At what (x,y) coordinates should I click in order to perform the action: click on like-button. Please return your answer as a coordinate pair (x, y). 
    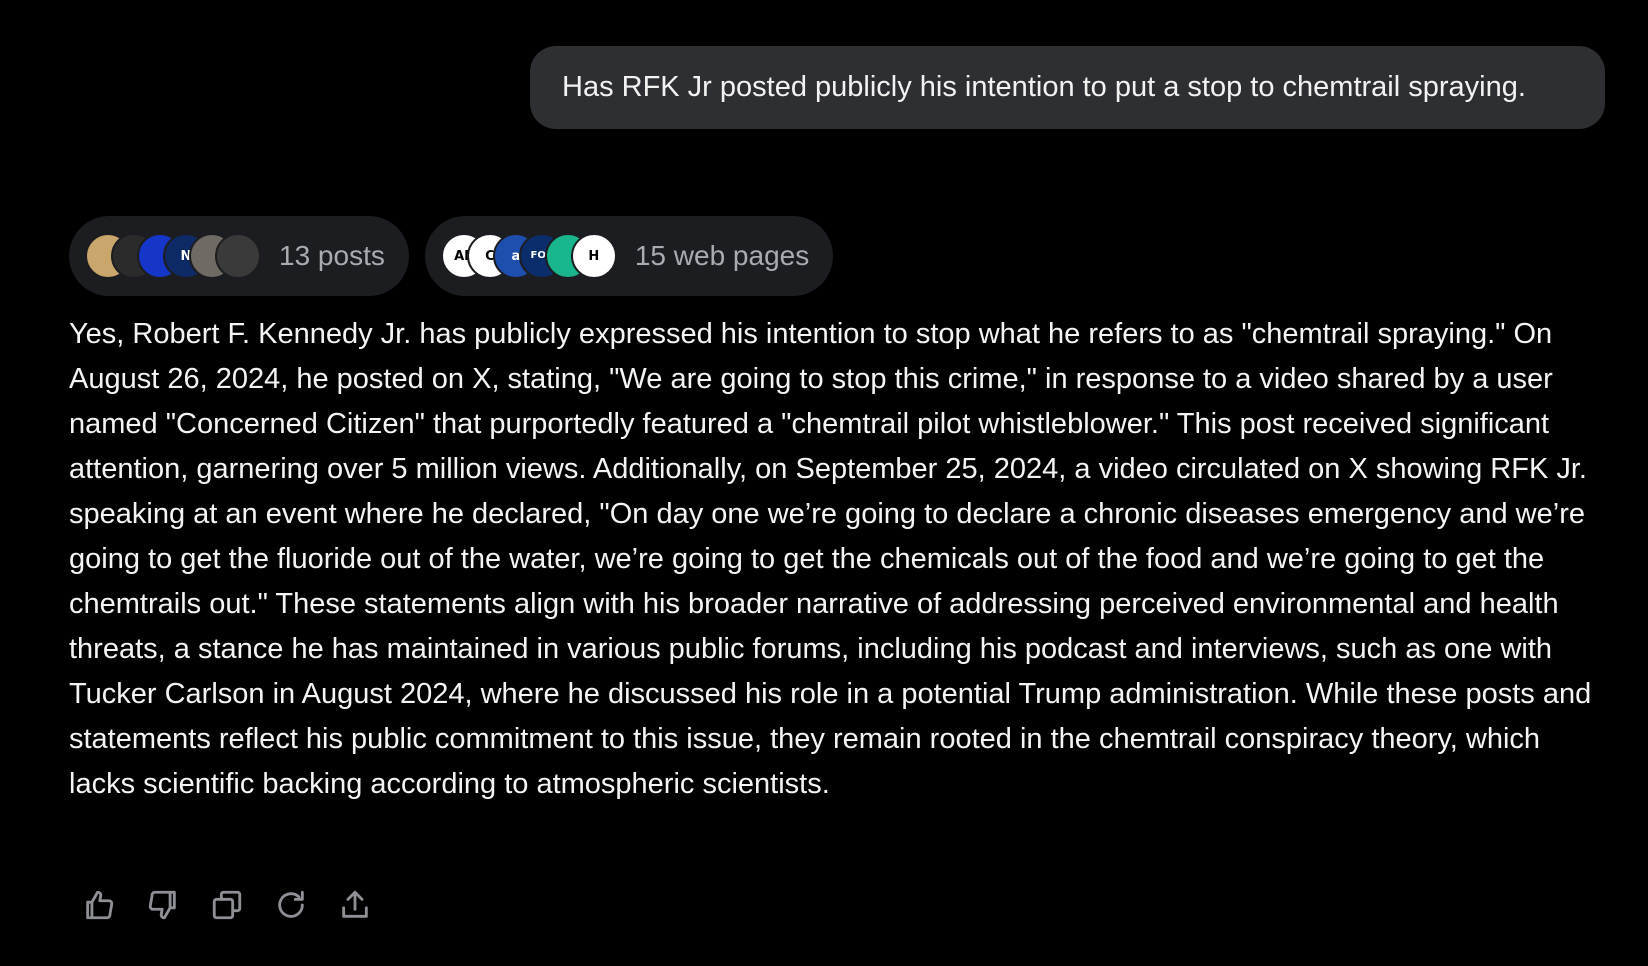
    Looking at the image, I should click on (99, 905).